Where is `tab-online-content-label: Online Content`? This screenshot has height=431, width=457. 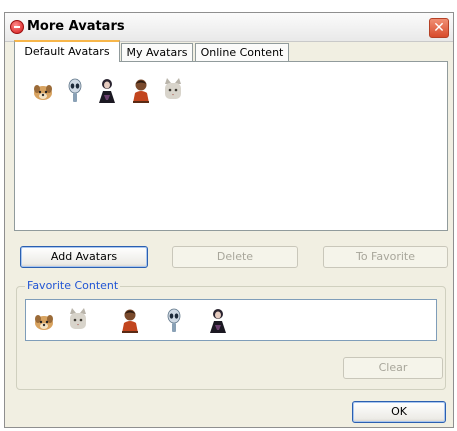
tab-online-content-label: Online Content is located at coordinates (242, 52).